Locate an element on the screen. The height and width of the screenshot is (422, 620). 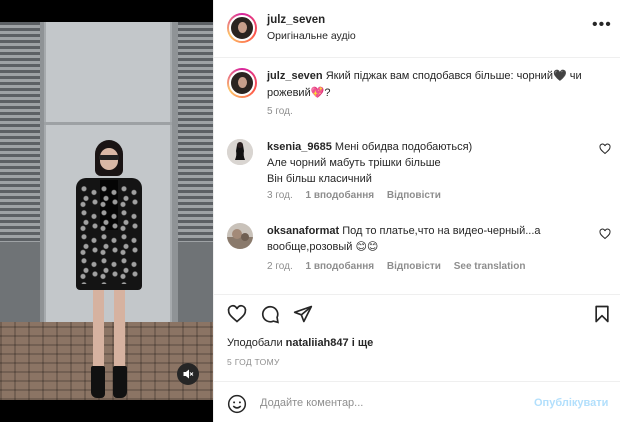
post-header: julz_seven Оригінальне аудіо ••• is located at coordinates (417, 29).